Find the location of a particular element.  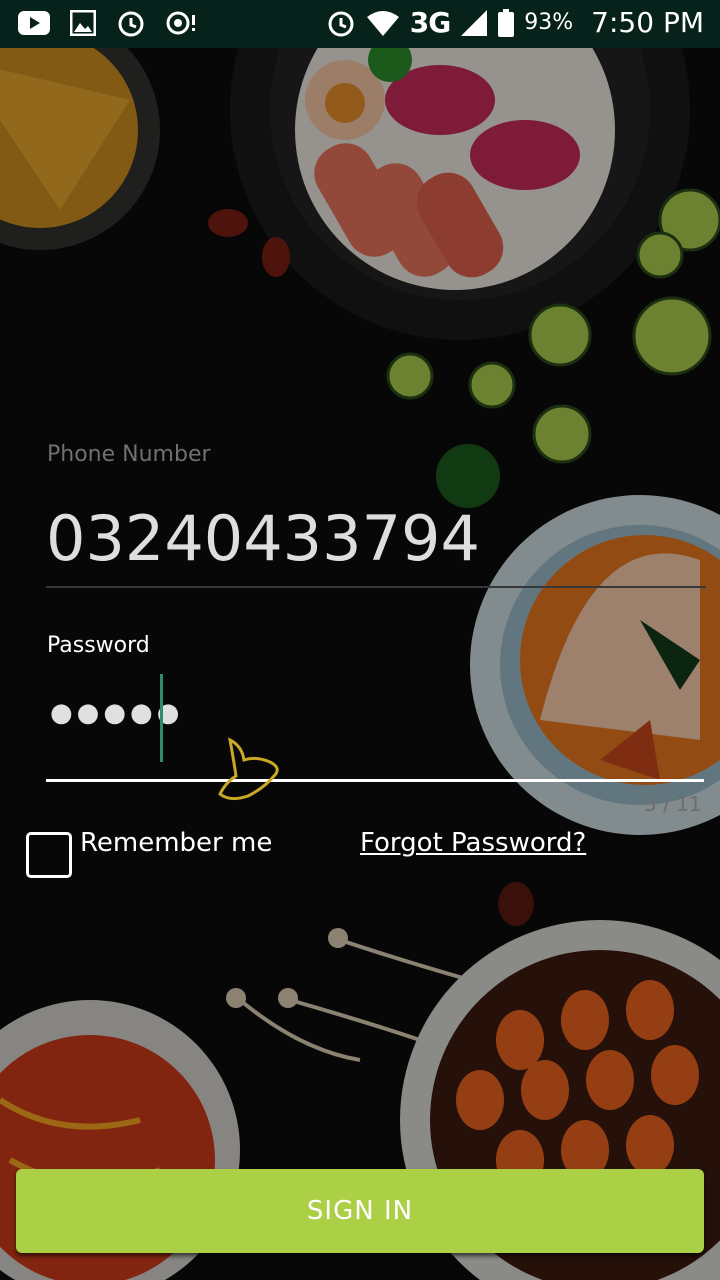

status-left-icons is located at coordinates (108, 23).